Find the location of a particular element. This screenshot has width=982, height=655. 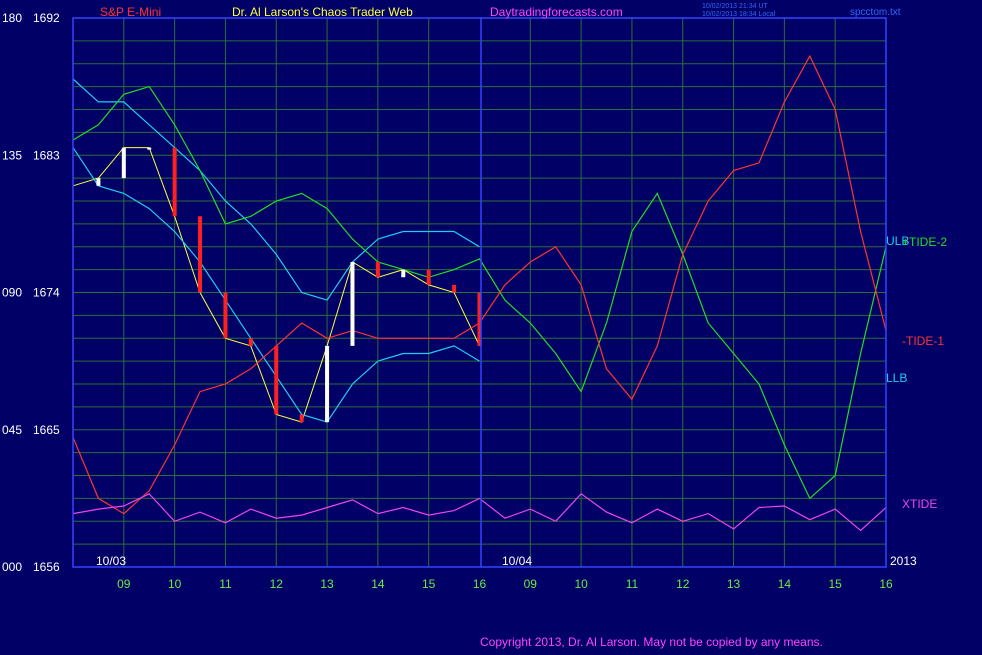

file-label: spcctom.txt is located at coordinates (875, 12).